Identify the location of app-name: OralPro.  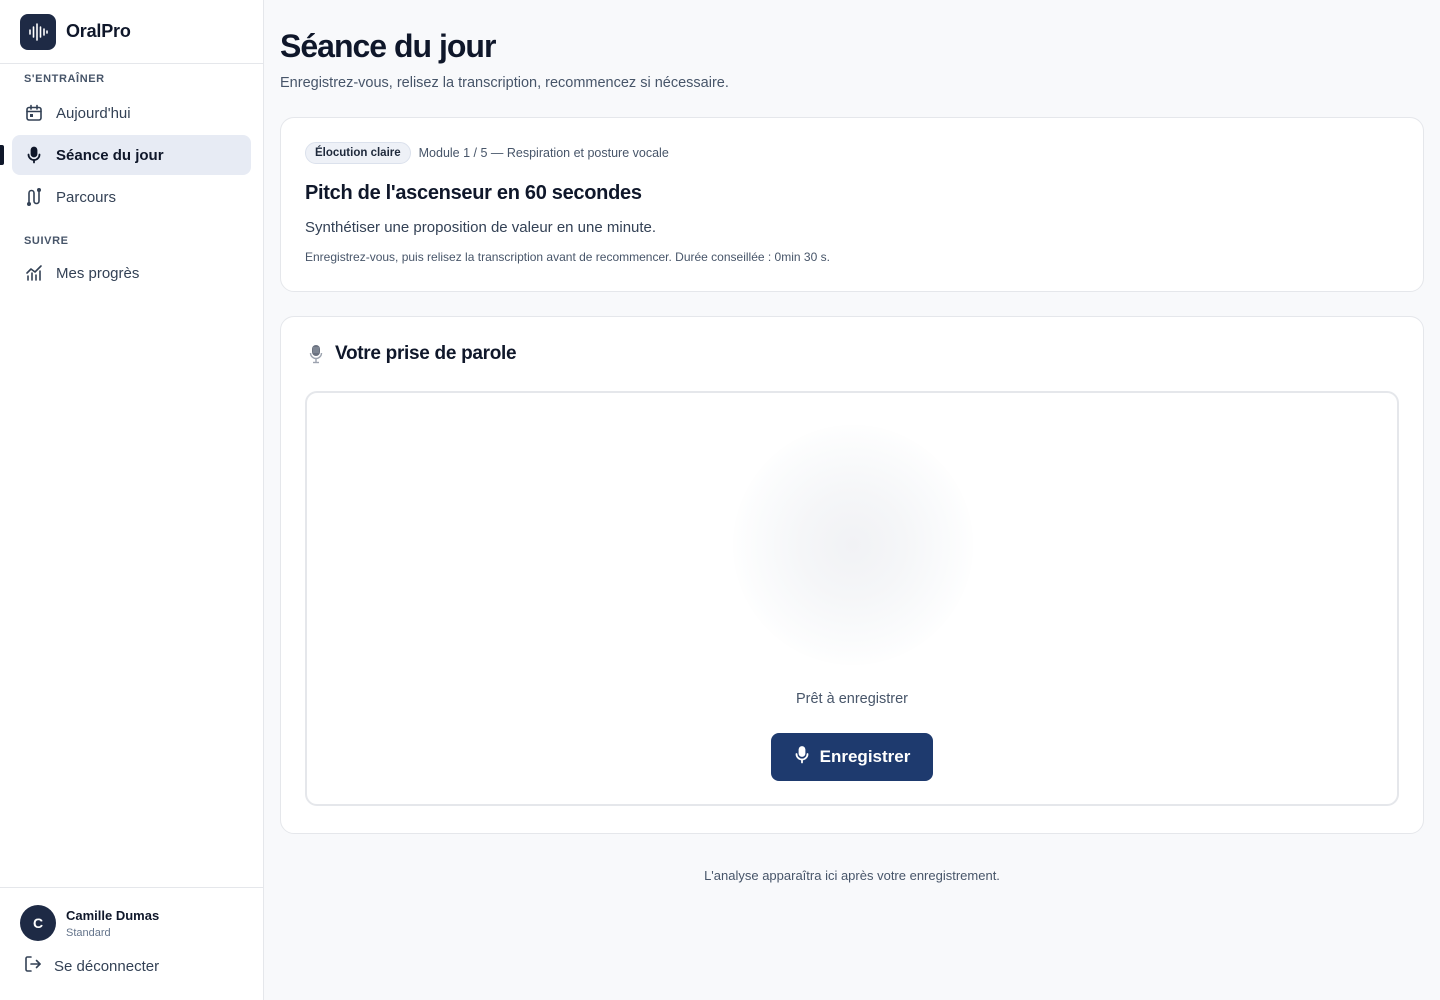
(98, 31).